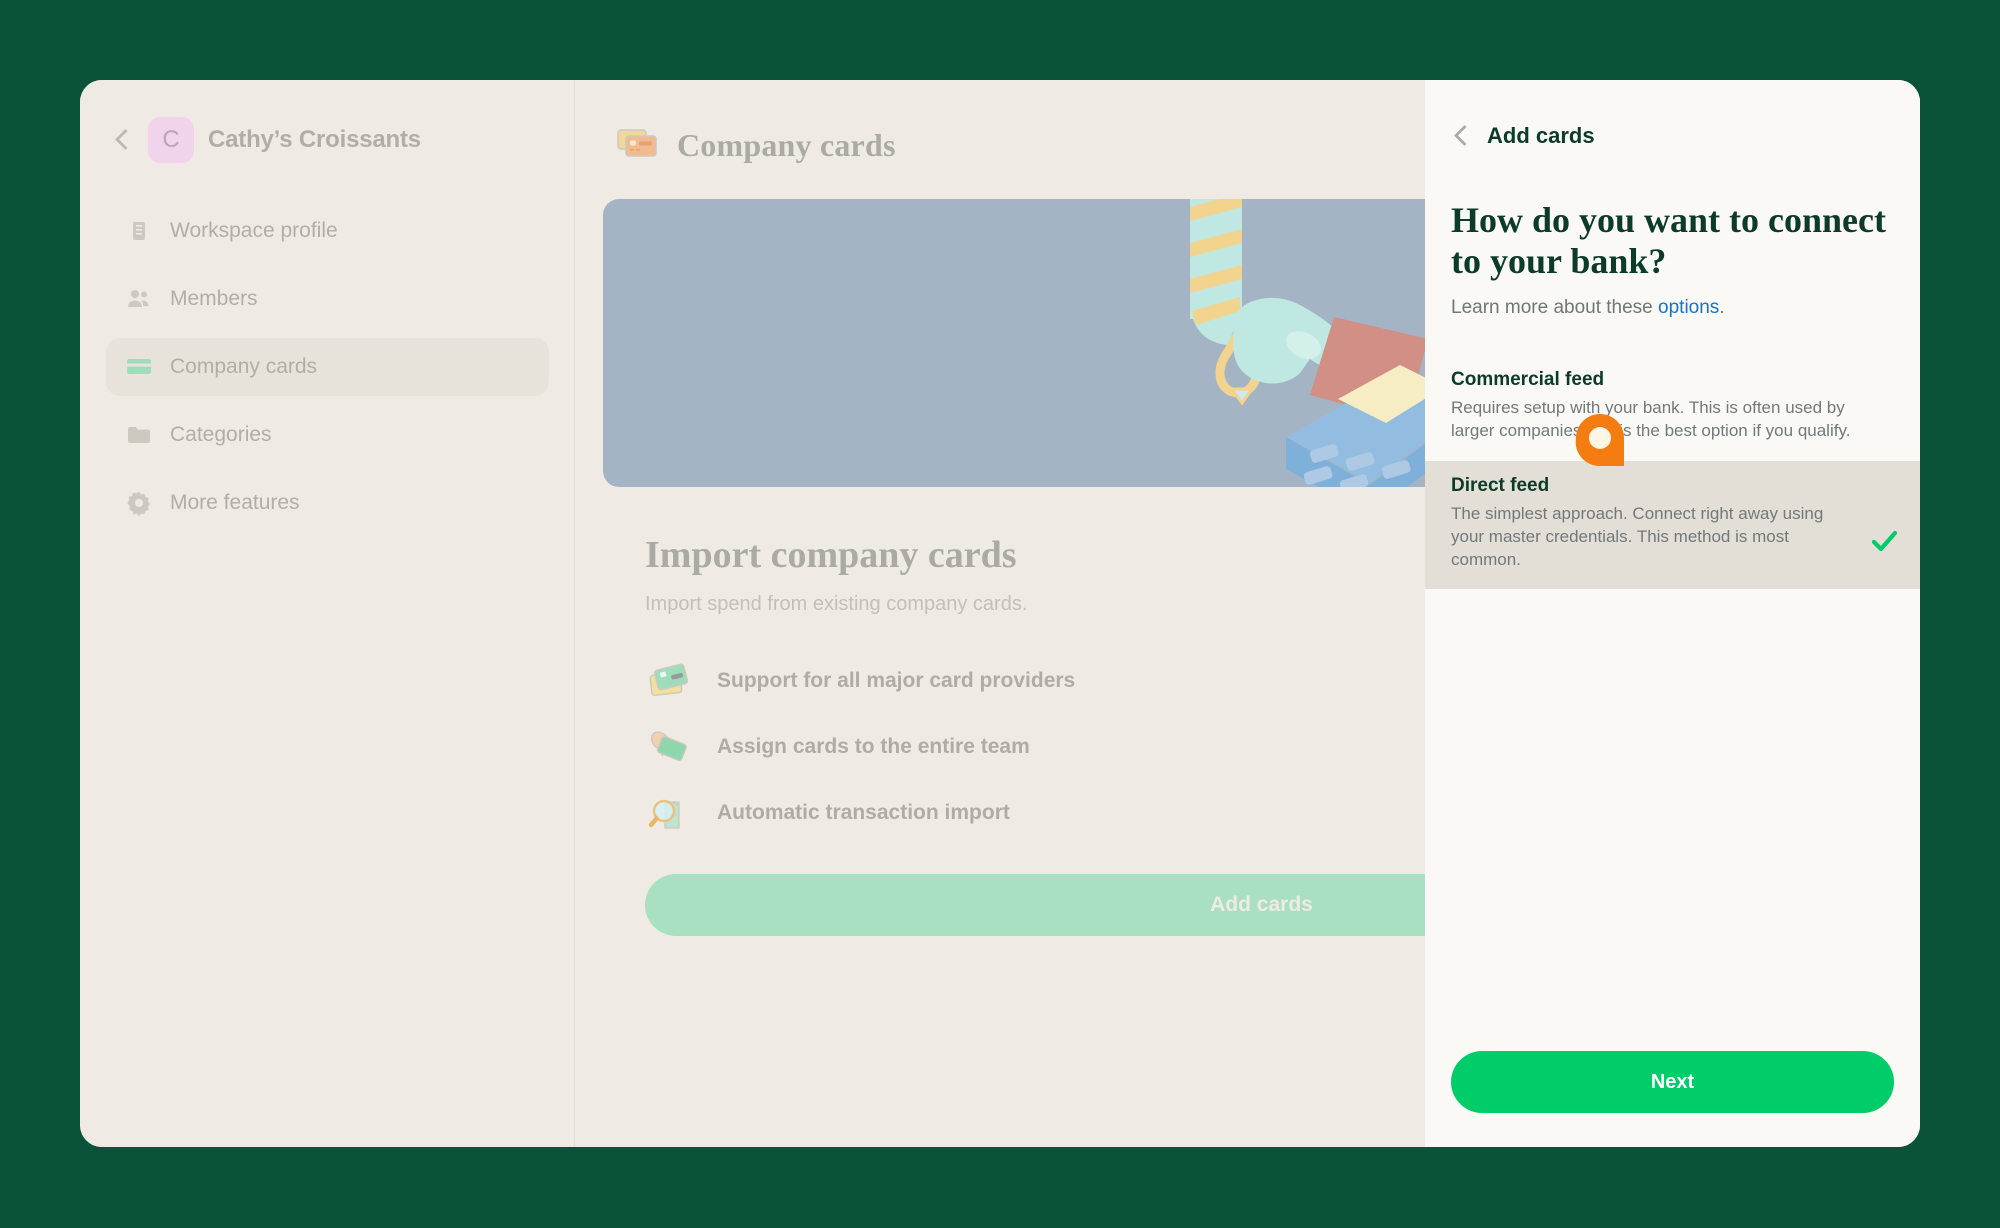 The height and width of the screenshot is (1228, 2000). I want to click on magnifier-receipts-icon, so click(668, 813).